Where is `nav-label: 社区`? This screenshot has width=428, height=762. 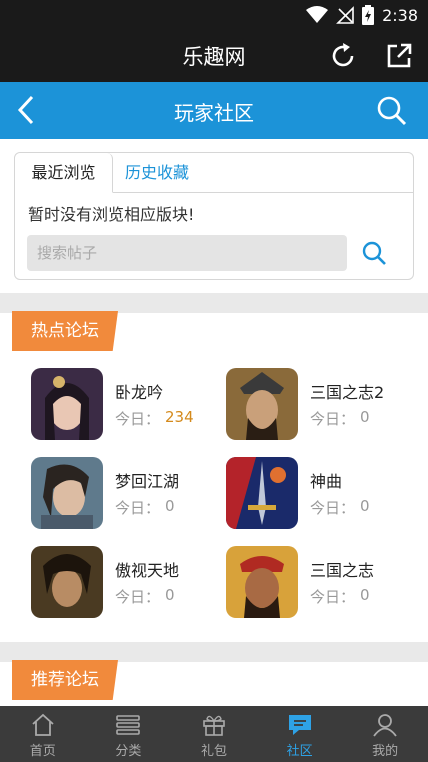
nav-label: 社区 is located at coordinates (299, 751).